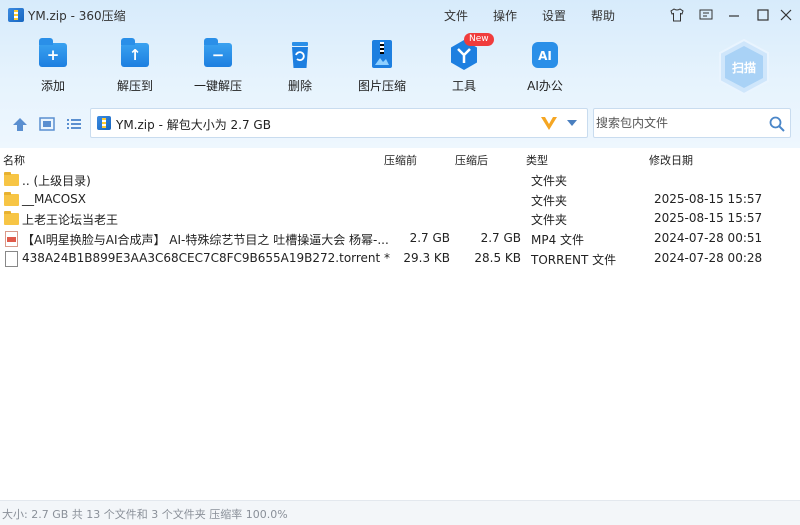  Describe the element at coordinates (400, 200) in the screenshot. I see `list-item: __MACOSX 文件夹 2025-08-15 15:57` at that location.